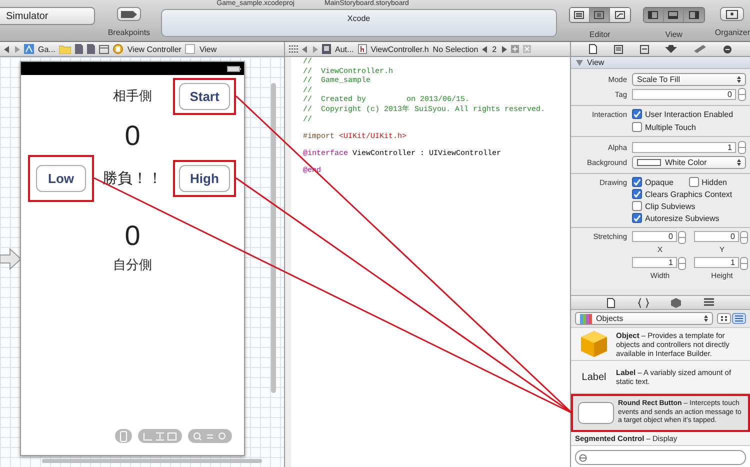 This screenshot has width=750, height=467. What do you see at coordinates (293, 49) in the screenshot?
I see `related-items-icon` at bounding box center [293, 49].